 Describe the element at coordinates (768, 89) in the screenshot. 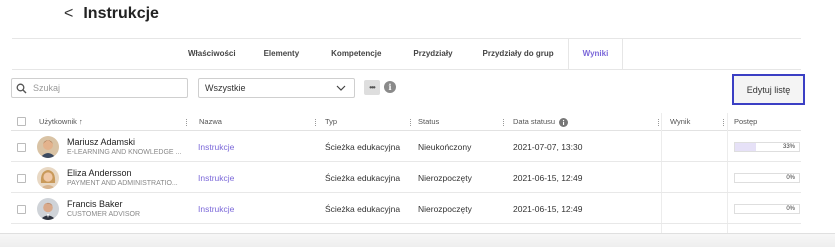

I see `edit-list-button: Edytuj listę` at that location.